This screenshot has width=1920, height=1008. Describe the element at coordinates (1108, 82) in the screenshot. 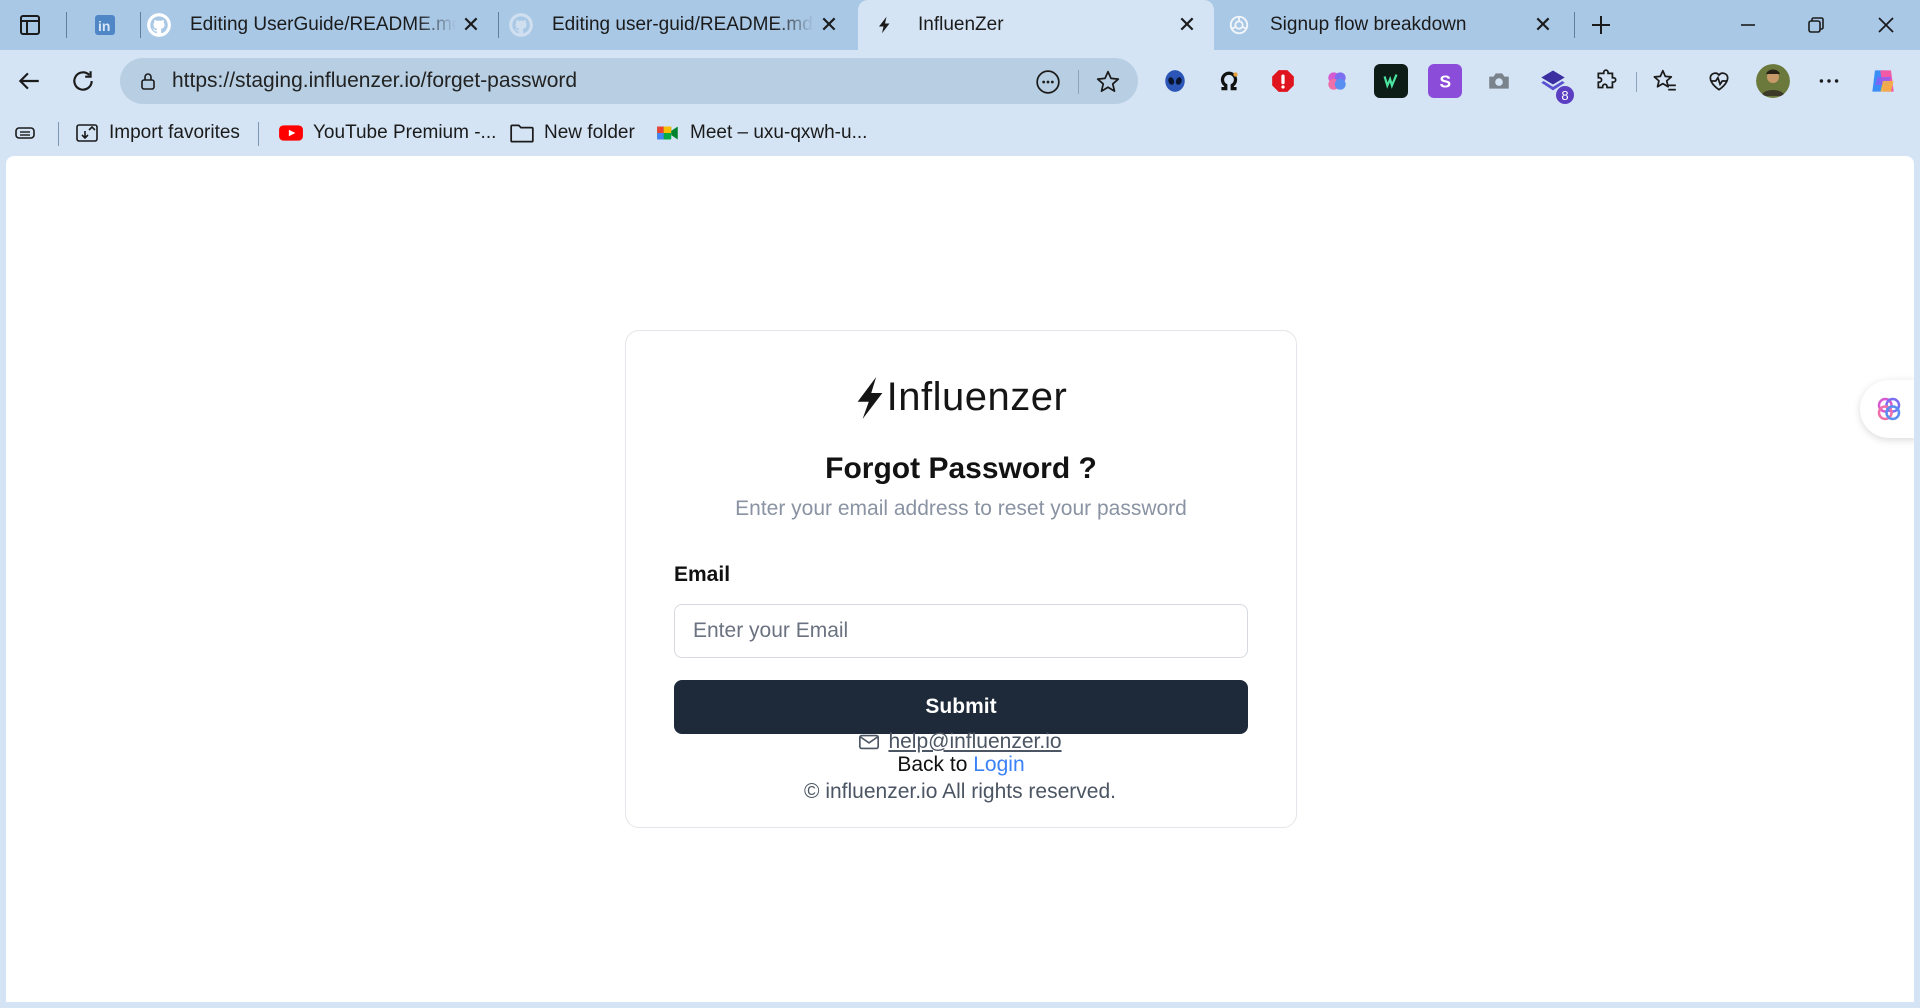

I see `favorite-star-icon` at that location.